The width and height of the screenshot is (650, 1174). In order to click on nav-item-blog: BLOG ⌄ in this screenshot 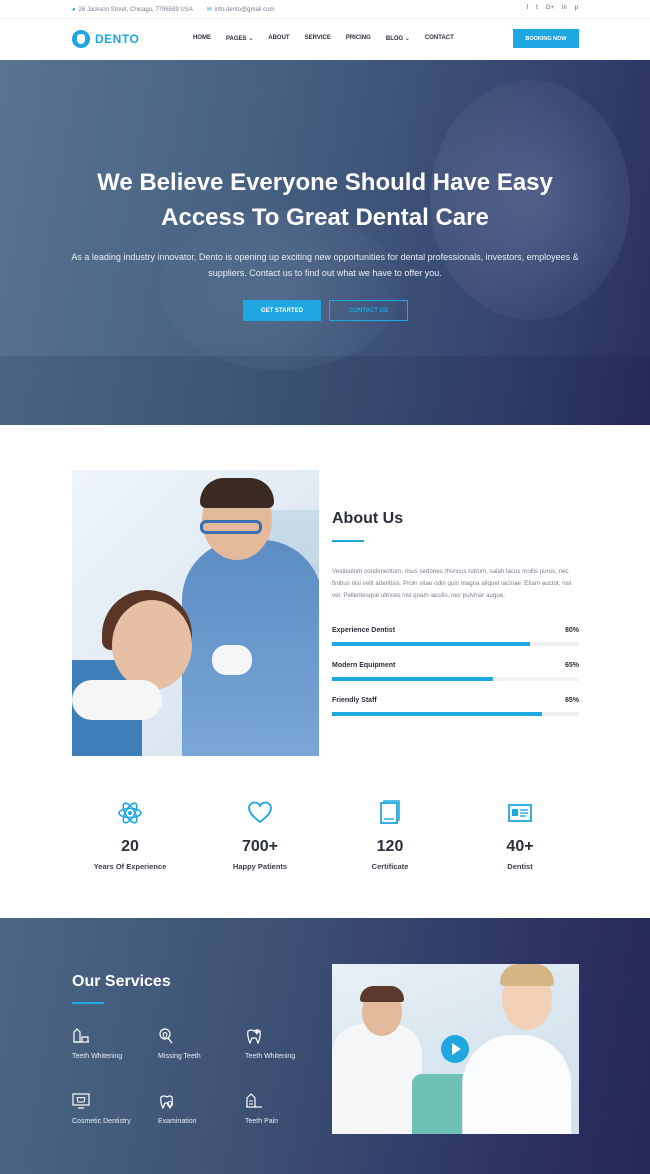, I will do `click(398, 38)`.